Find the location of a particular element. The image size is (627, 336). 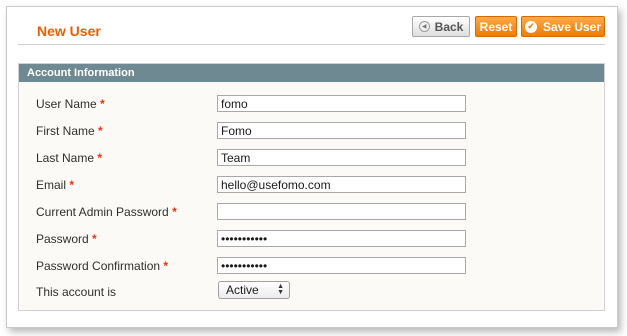

account-status-select: Active ▲ ▼ is located at coordinates (254, 290).